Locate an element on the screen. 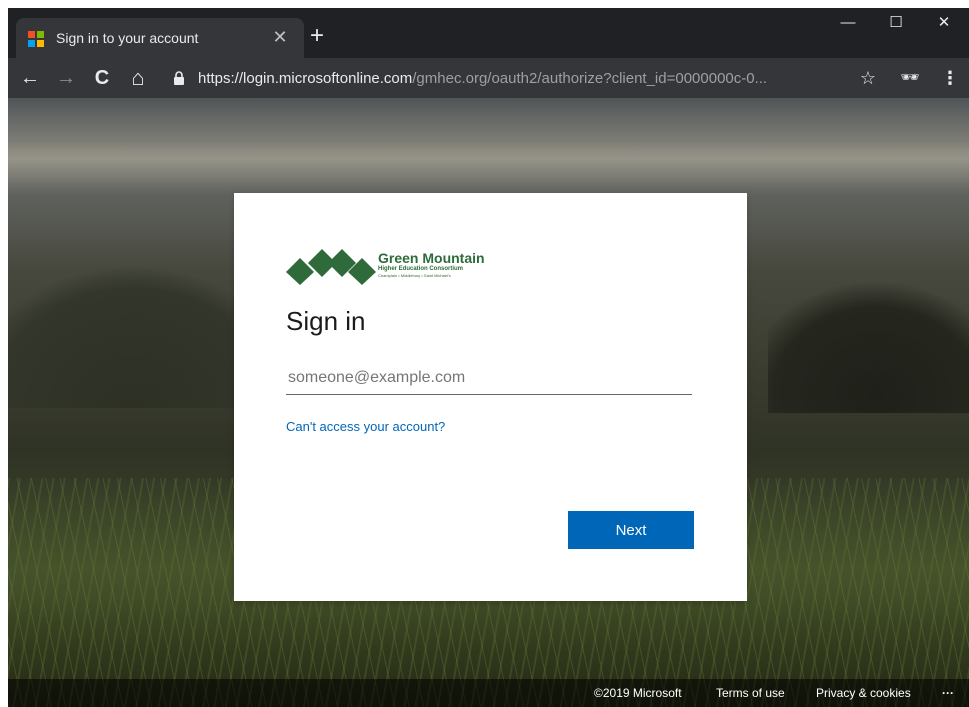 The image size is (969, 707). cant-access-account-link: Can't access your account? is located at coordinates (365, 426).